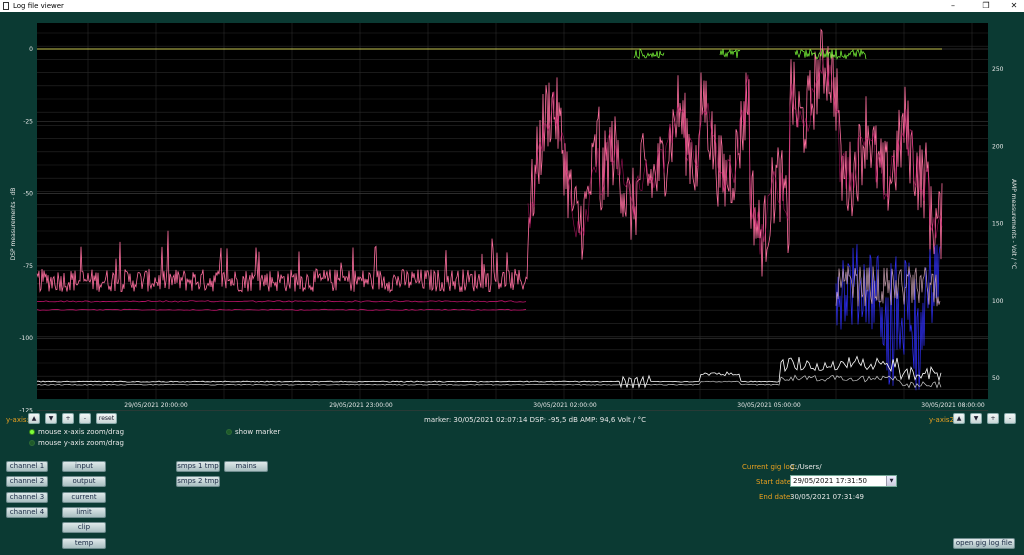  What do you see at coordinates (998, 69) in the screenshot?
I see `y2-tick-label: 250` at bounding box center [998, 69].